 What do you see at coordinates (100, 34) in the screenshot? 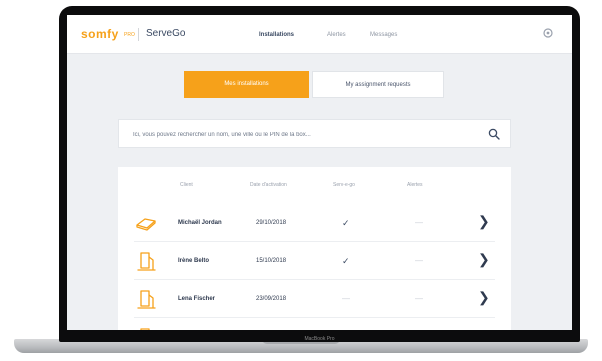
I see `somfy-logo: somfy` at bounding box center [100, 34].